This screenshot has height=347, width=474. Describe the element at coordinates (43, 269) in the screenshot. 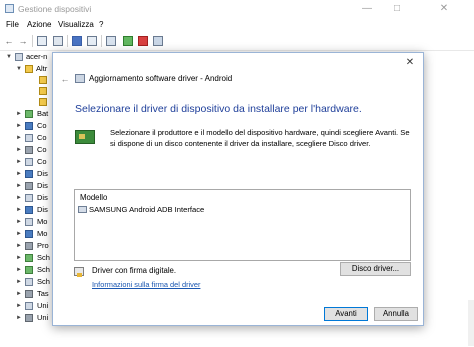

I see `tree-category-label: Sch` at that location.